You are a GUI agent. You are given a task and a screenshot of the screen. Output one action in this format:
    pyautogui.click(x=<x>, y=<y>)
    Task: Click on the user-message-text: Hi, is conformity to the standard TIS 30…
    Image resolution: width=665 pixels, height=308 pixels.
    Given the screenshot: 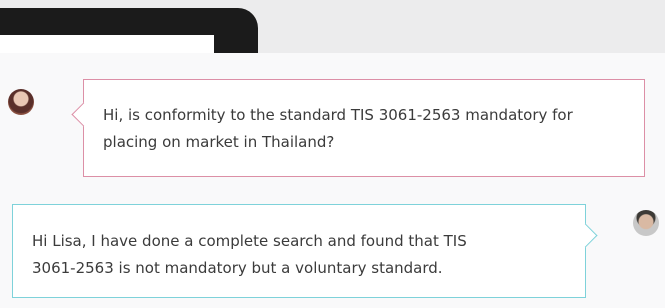 What is the action you would take?
    pyautogui.click(x=338, y=128)
    